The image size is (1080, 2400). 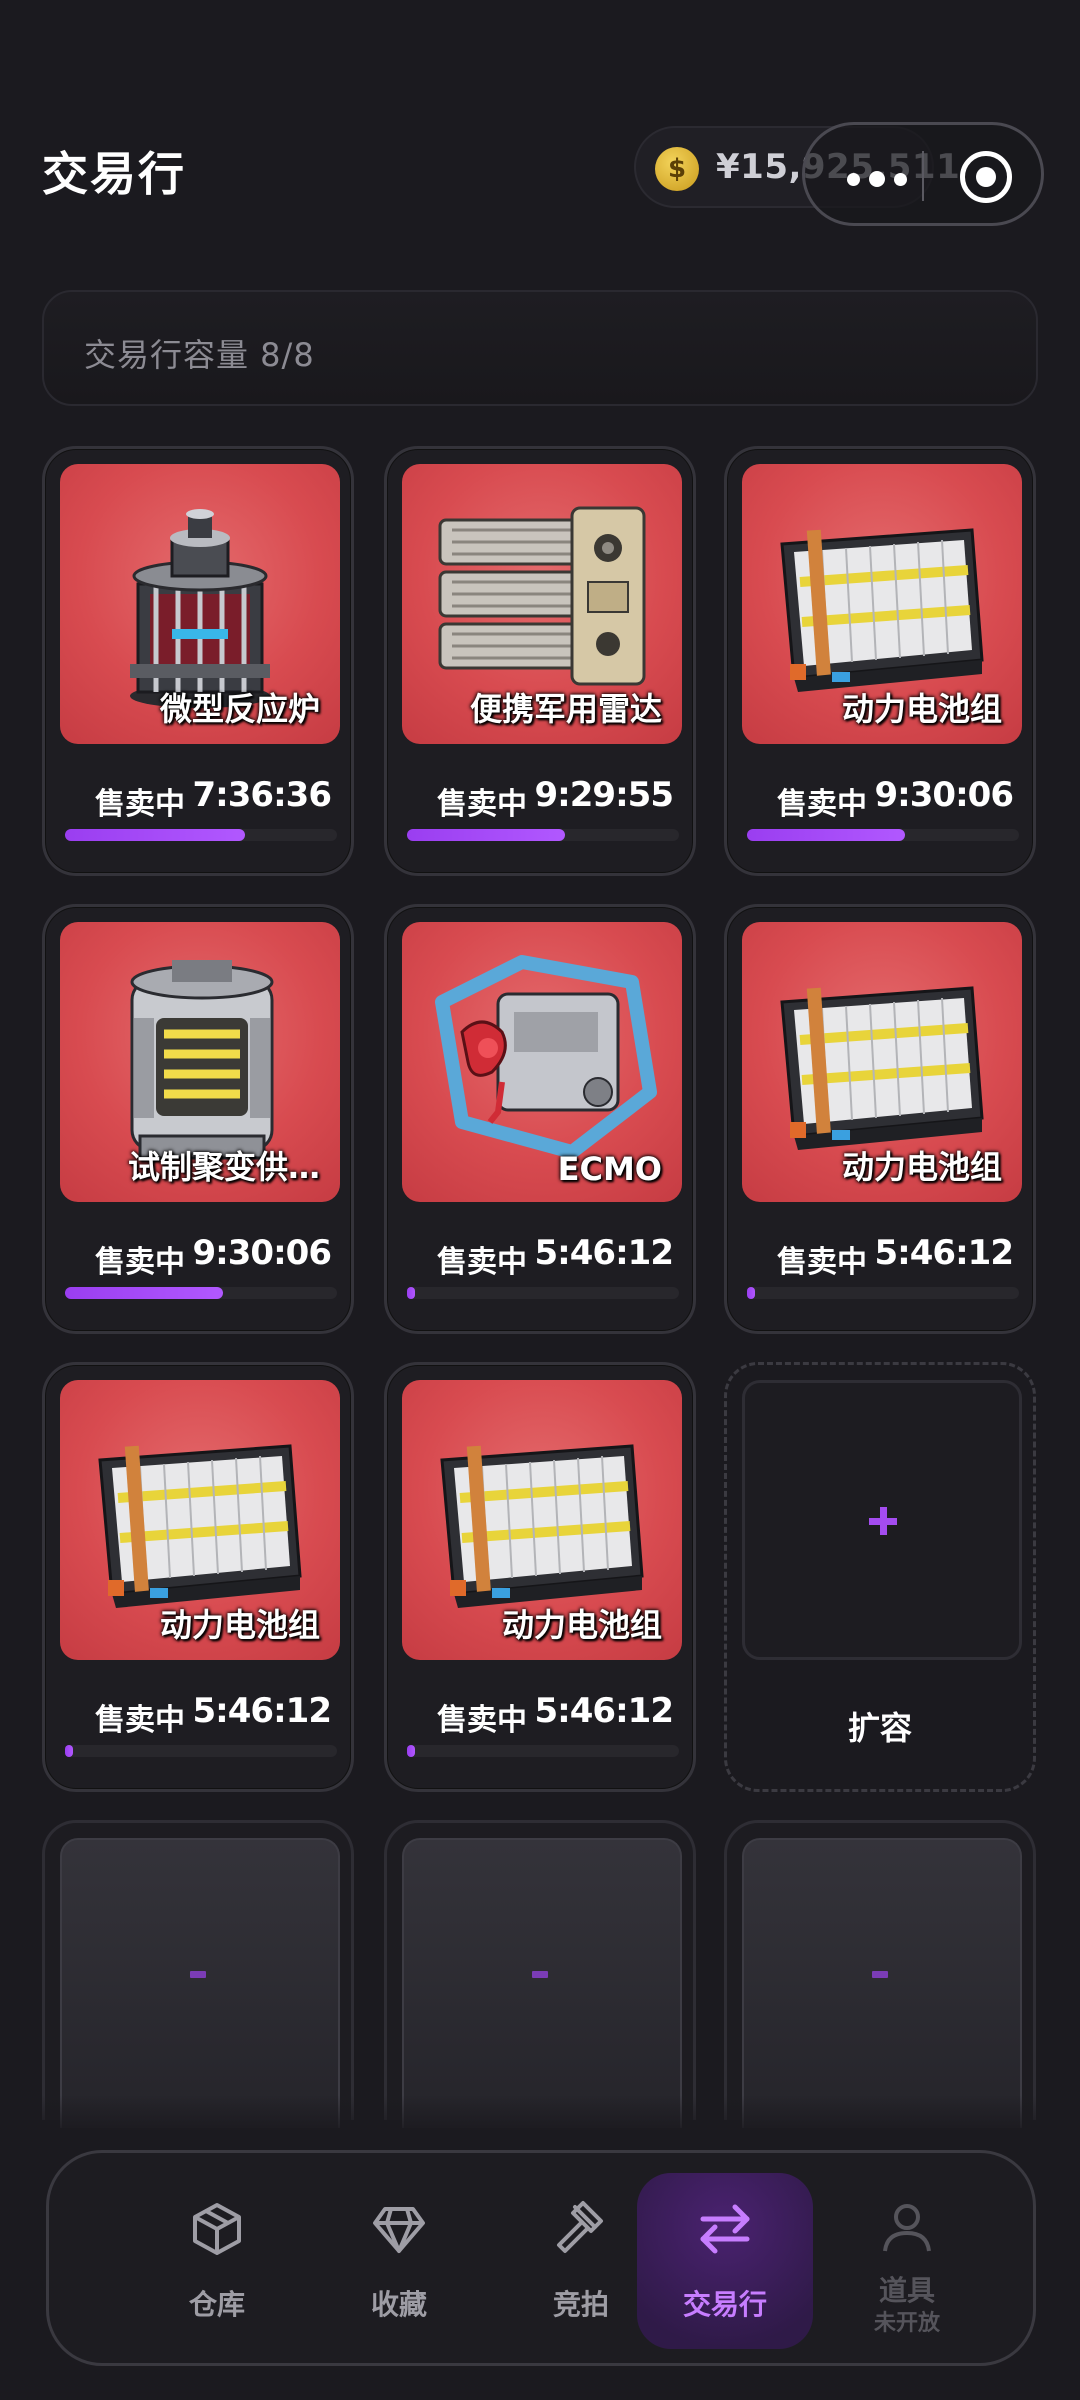 I want to click on tab-warehouse: 仓库, so click(x=217, y=2261).